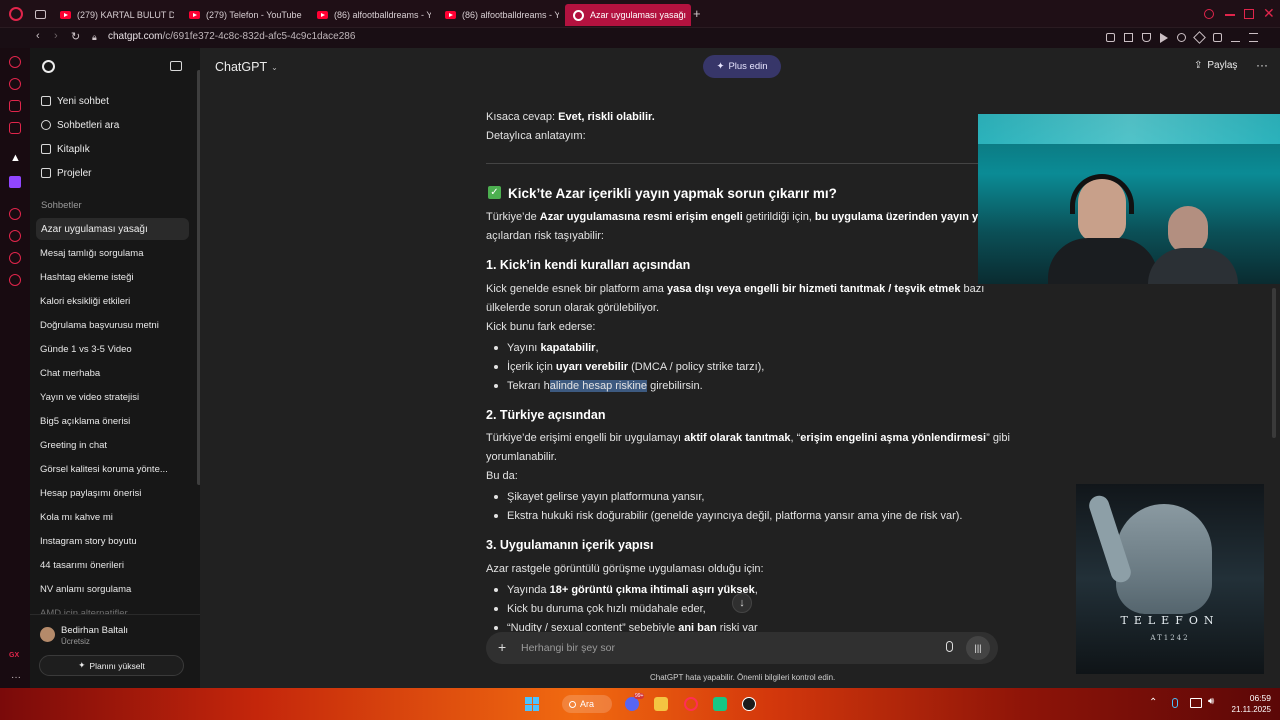  Describe the element at coordinates (85, 301) in the screenshot. I see `chat-item: Kalori eksikliği etkileri` at that location.